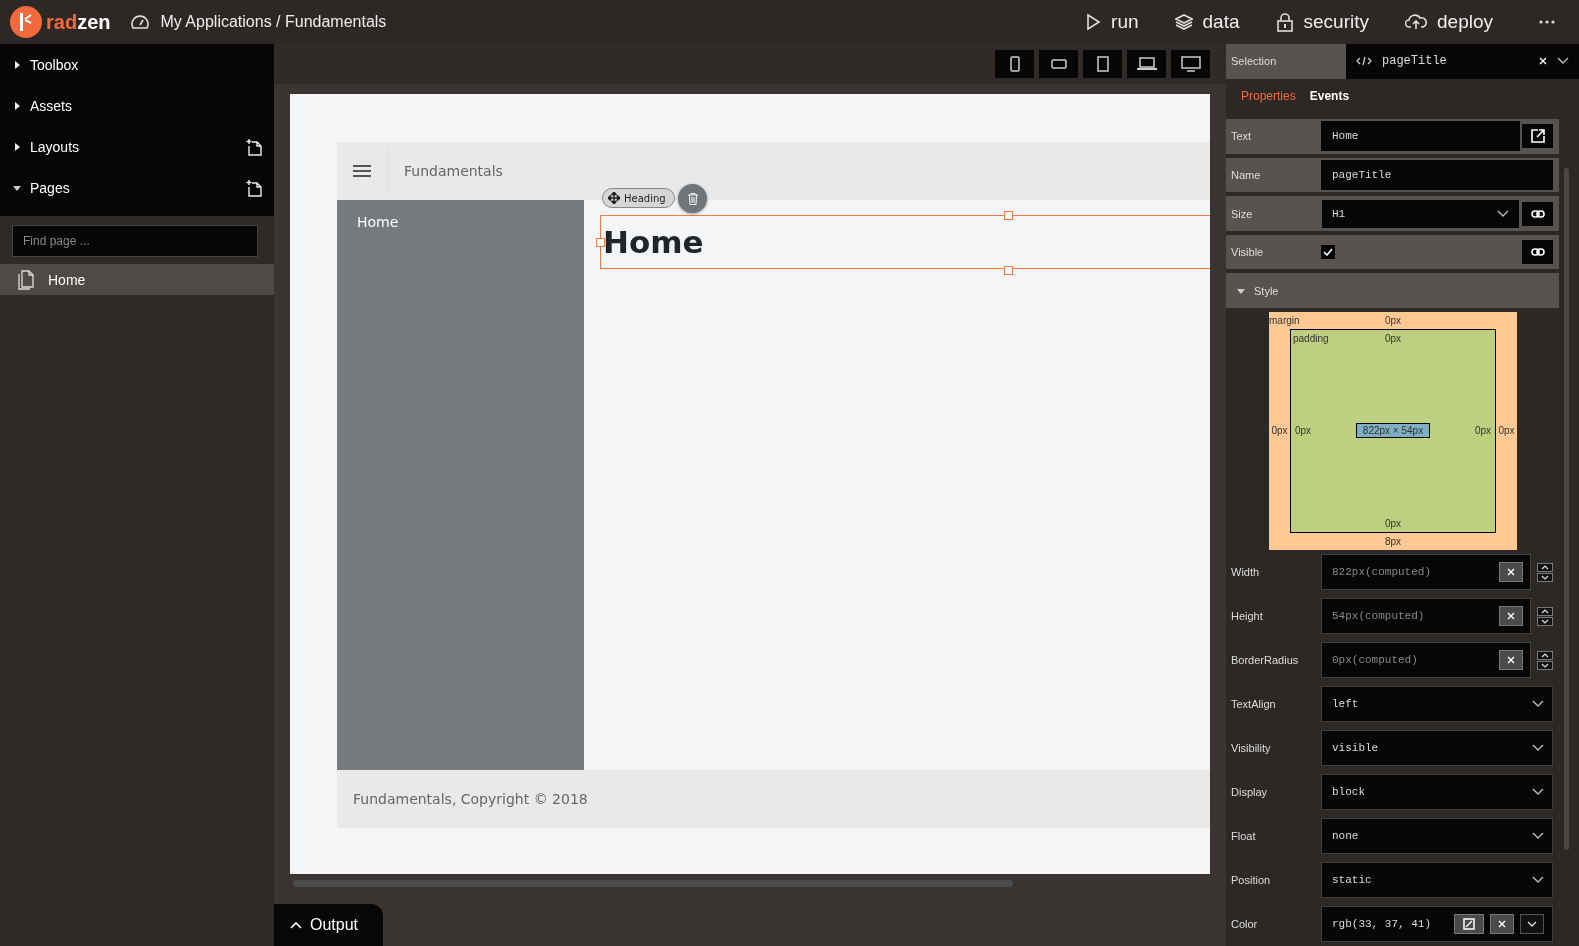  I want to click on select-field: left, so click(1437, 704).